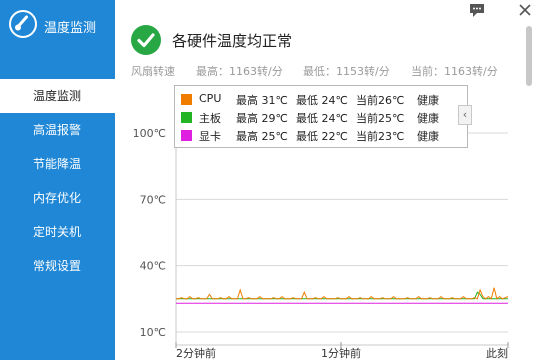 The image size is (540, 360). I want to click on y-tick-label: 70℃, so click(153, 199).